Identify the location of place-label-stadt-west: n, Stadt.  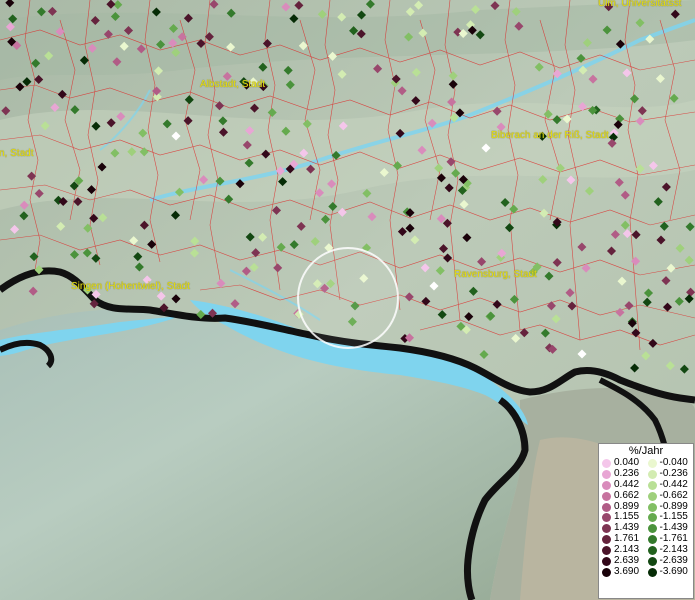
(17, 153).